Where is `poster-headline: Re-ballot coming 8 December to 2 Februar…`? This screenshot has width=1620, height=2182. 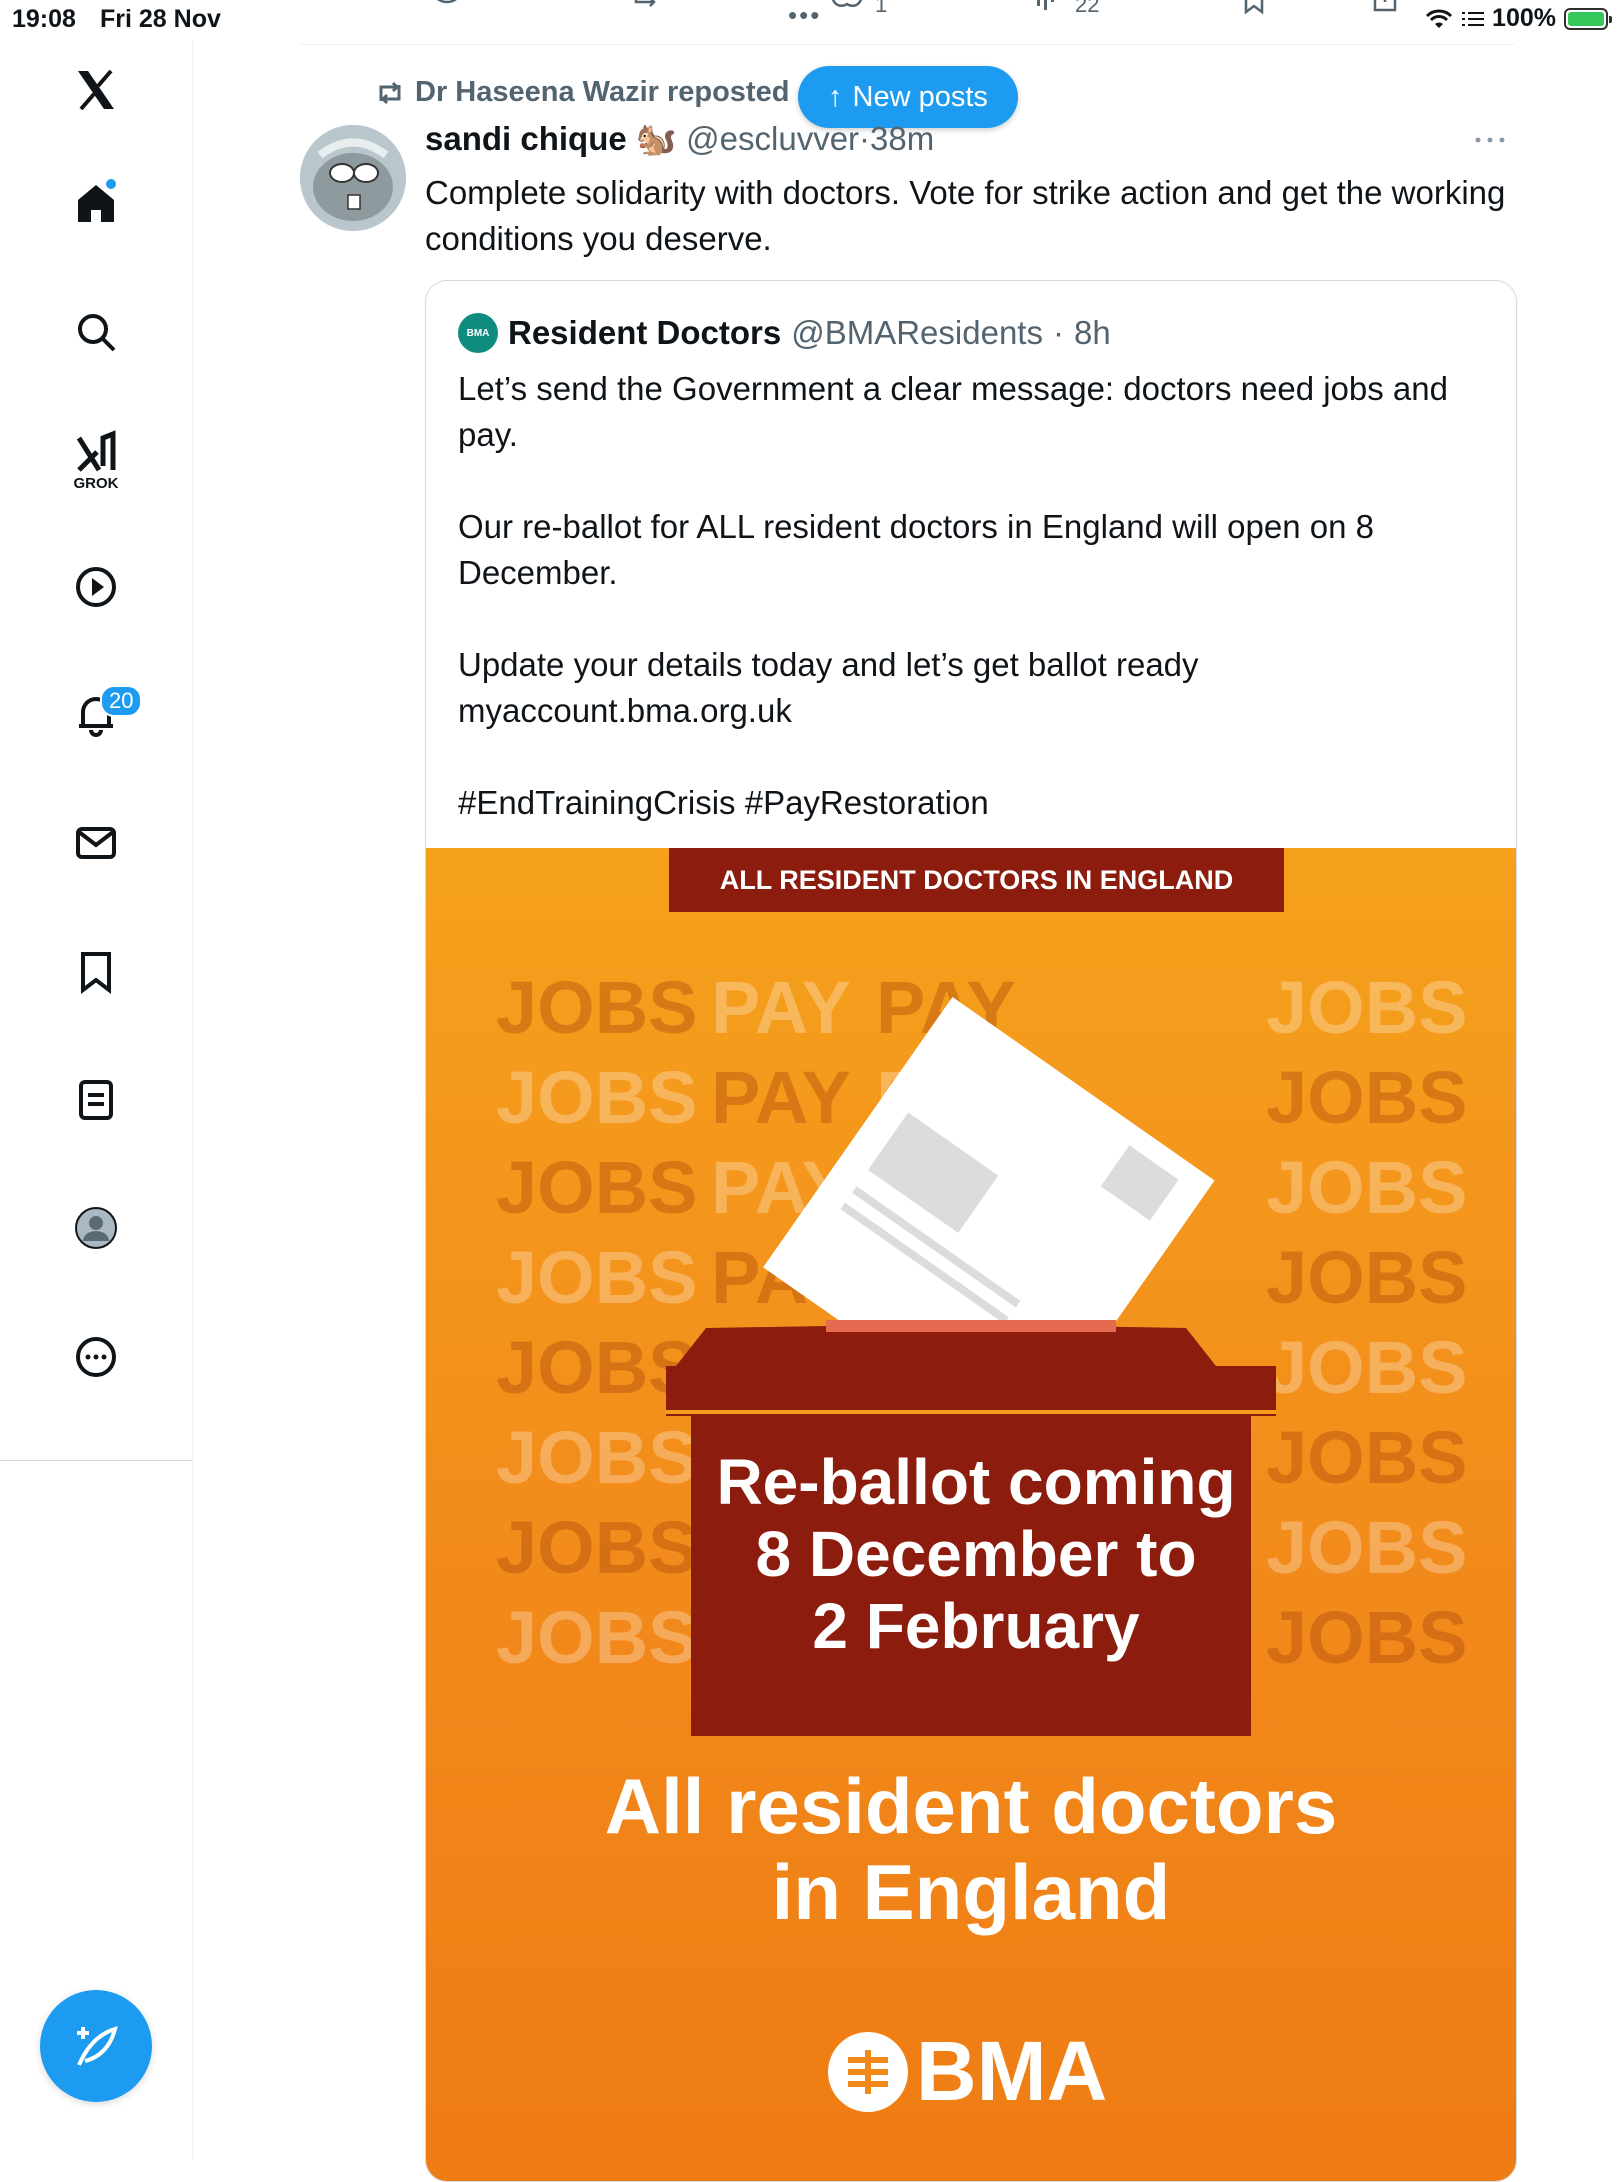
poster-headline: Re-ballot coming 8 December to 2 Februar… is located at coordinates (976, 1554).